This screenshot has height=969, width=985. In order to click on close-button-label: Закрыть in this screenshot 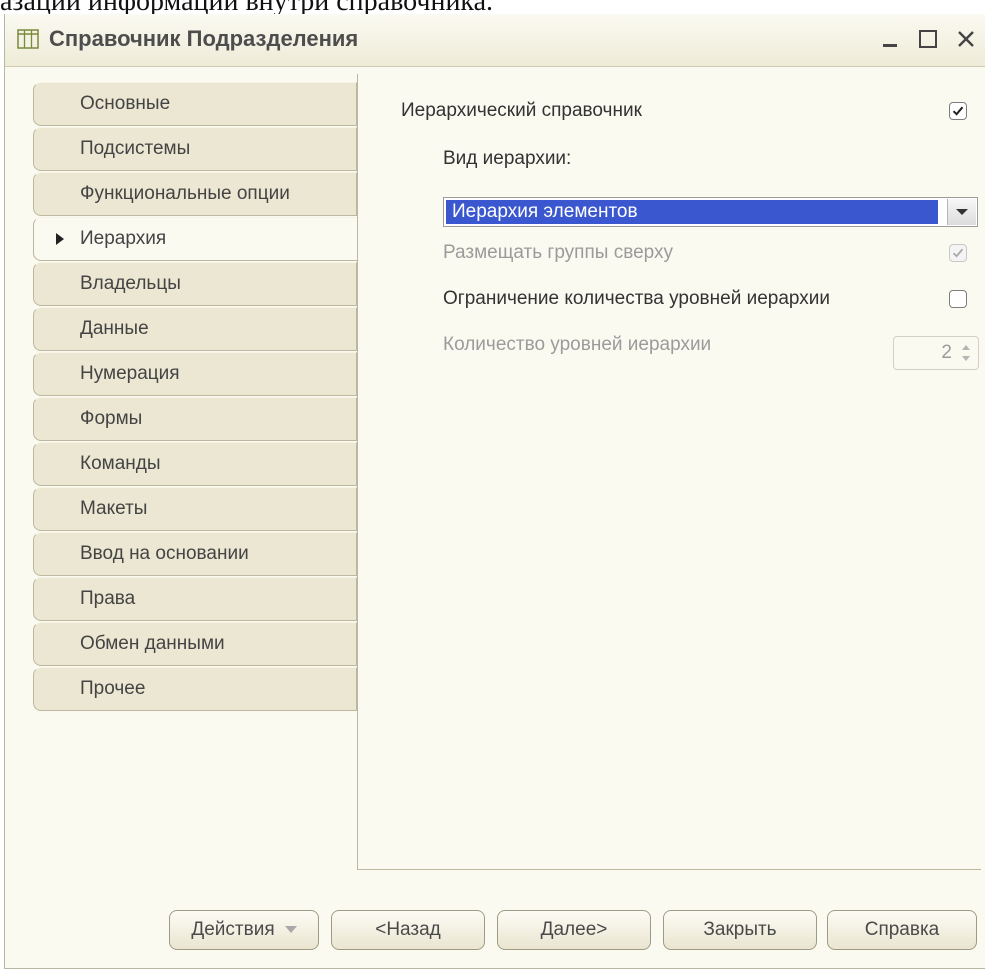, I will do `click(740, 929)`.